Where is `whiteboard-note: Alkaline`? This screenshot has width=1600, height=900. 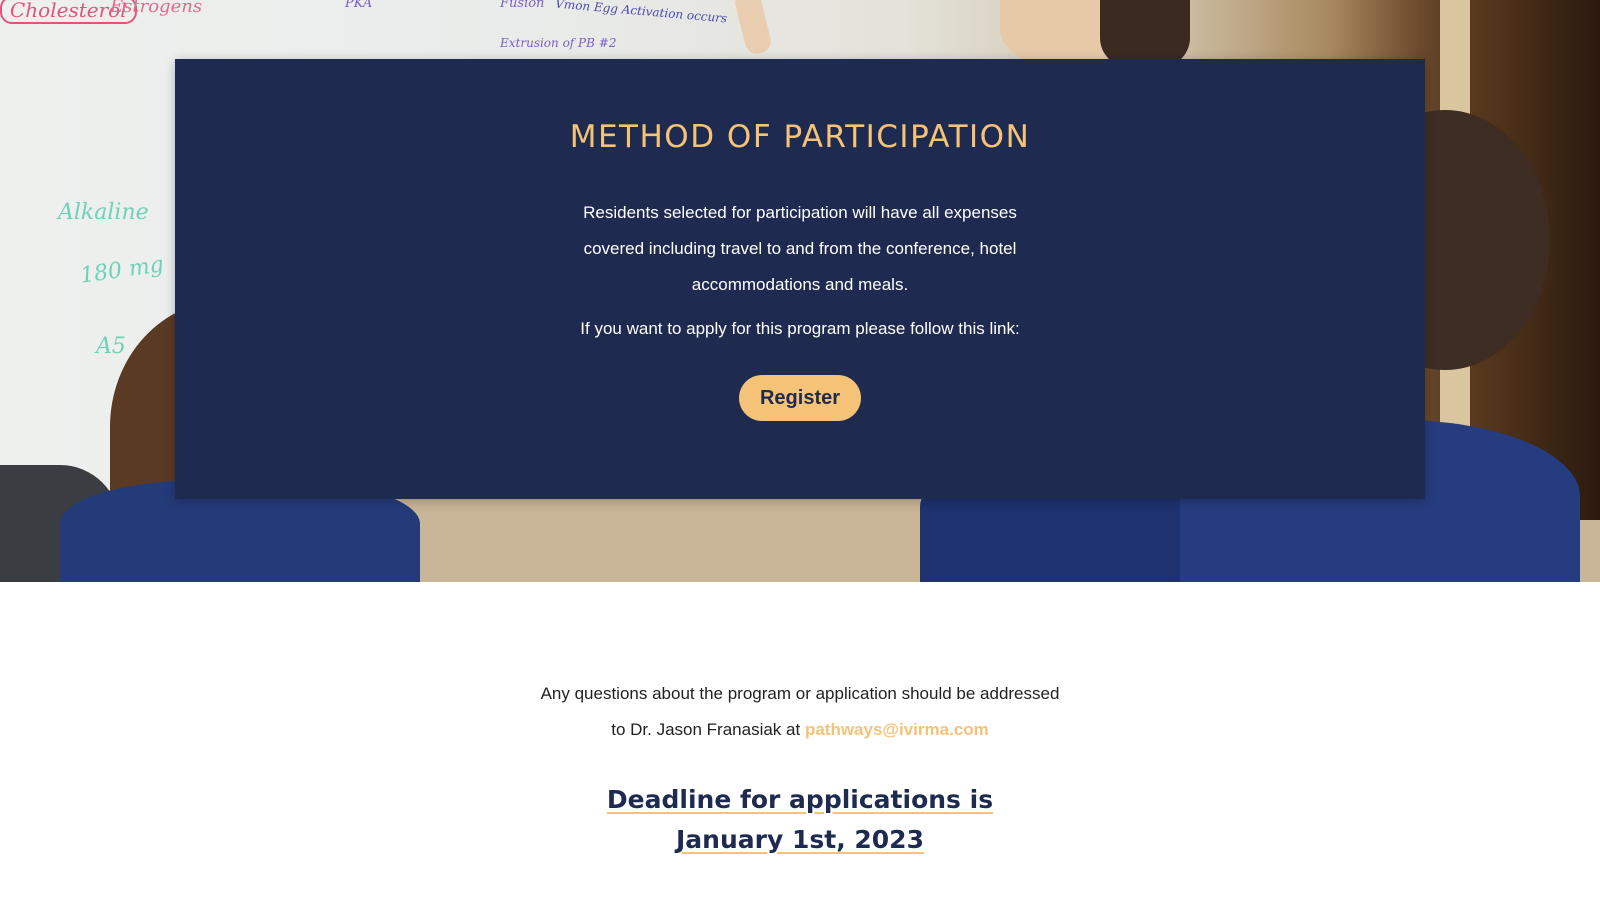
whiteboard-note: Alkaline is located at coordinates (103, 212).